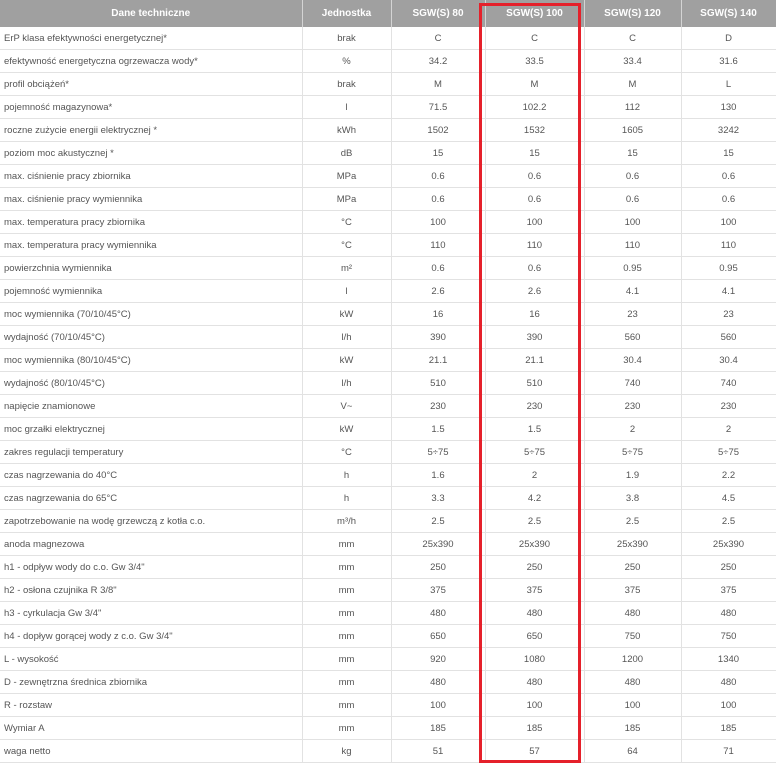 This screenshot has height=765, width=776. Describe the element at coordinates (388, 153) in the screenshot. I see `table-row: poziom moc akustycznej * dB 15 15 15 15` at that location.